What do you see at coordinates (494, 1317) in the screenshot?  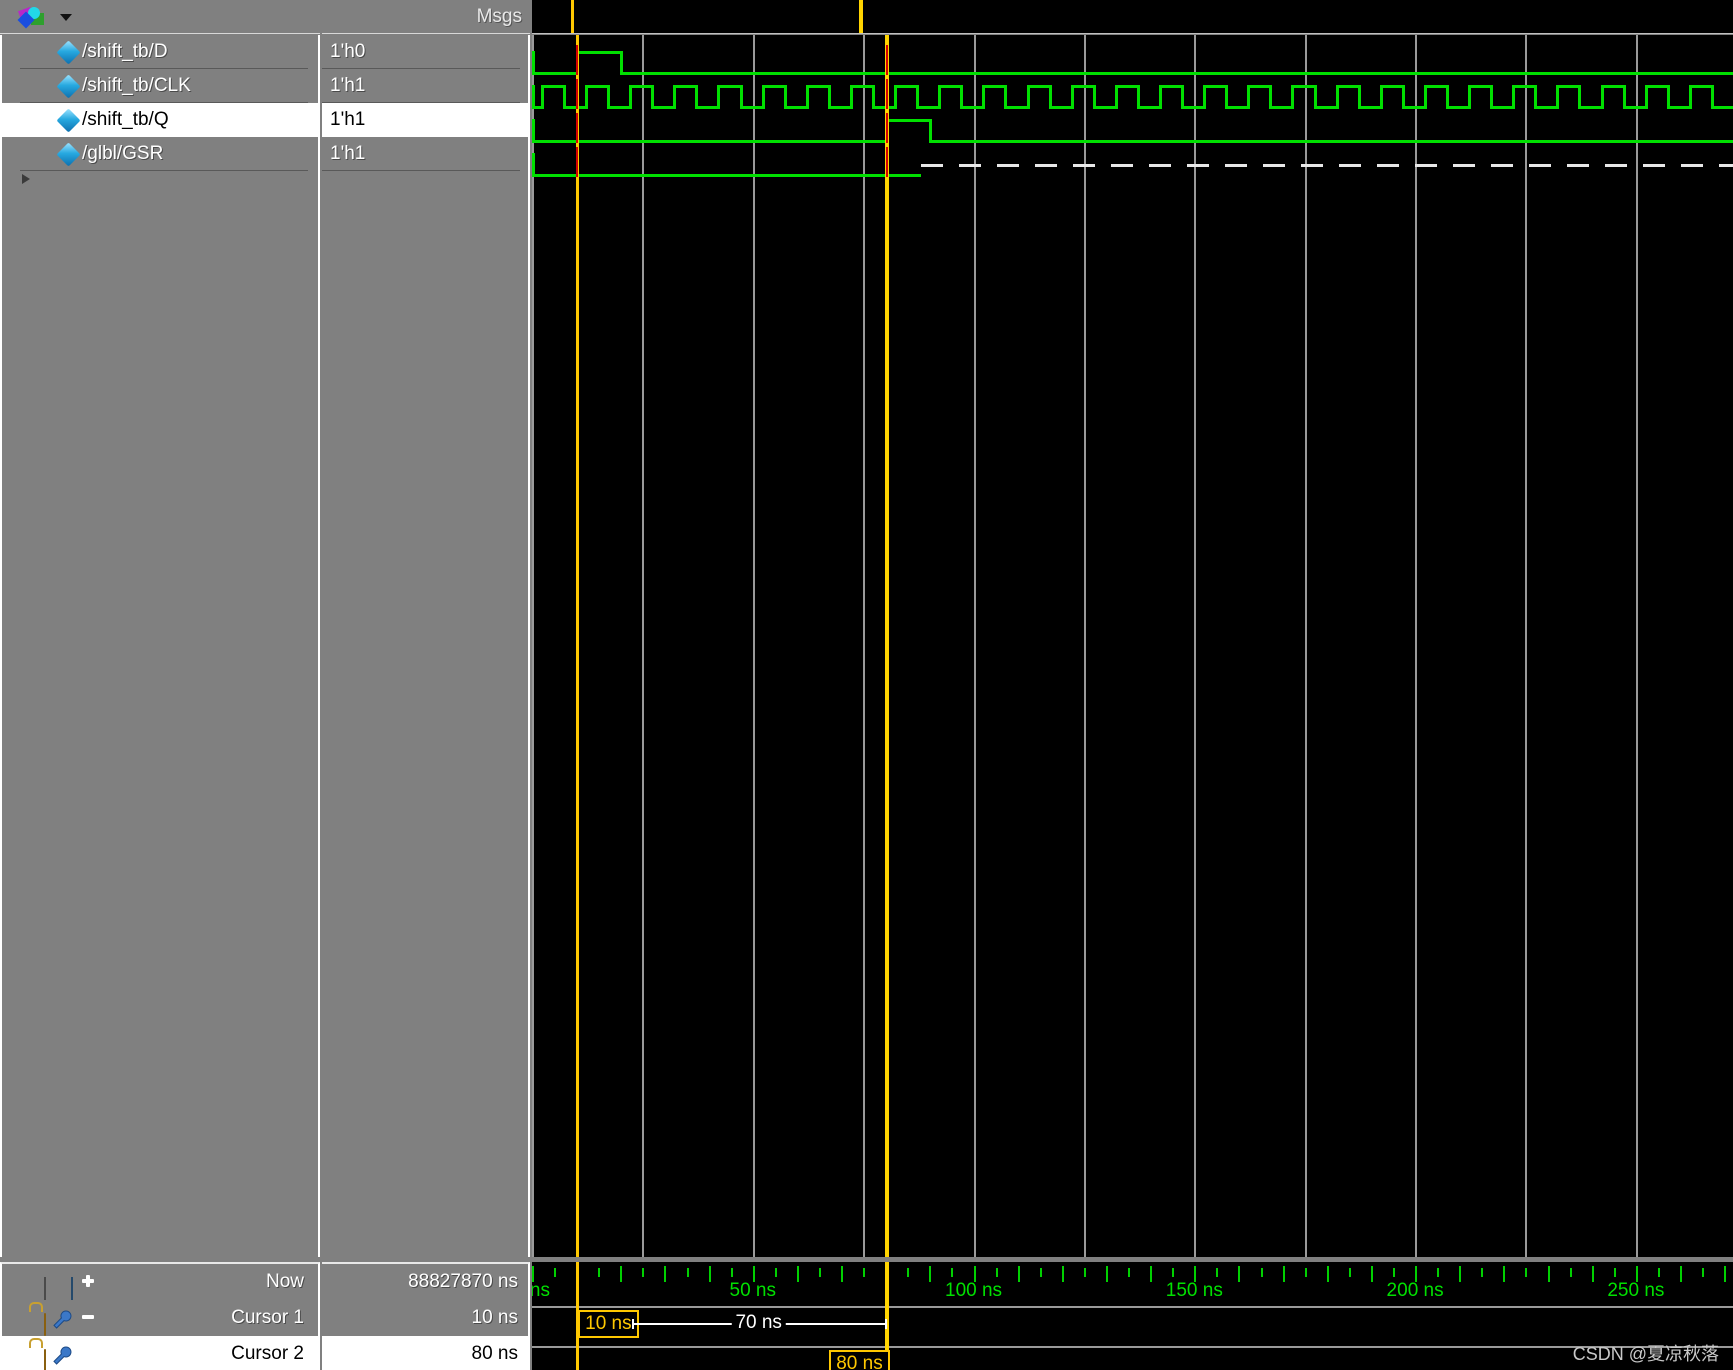 I see `status-value-label: 10 ns` at bounding box center [494, 1317].